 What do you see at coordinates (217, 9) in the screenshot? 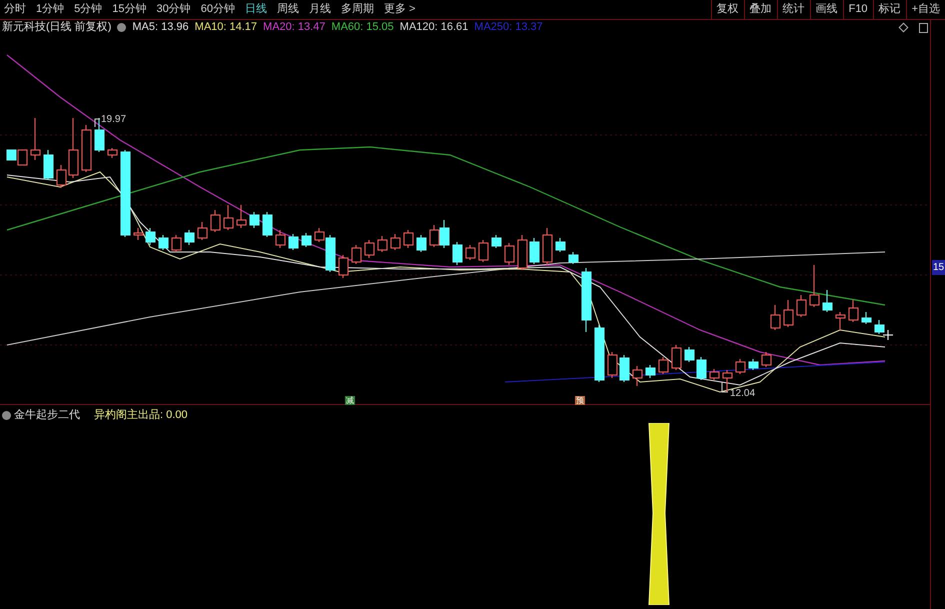
I see `period-tab: 60分钟` at bounding box center [217, 9].